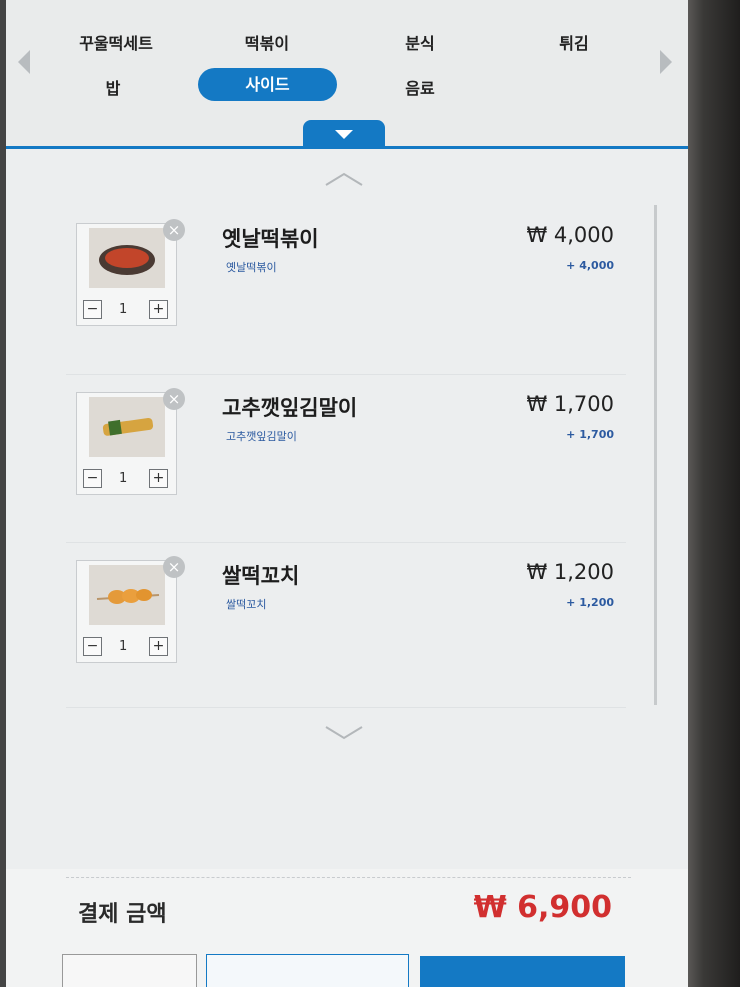  I want to click on total-amount: ₩ 6,900, so click(542, 907).